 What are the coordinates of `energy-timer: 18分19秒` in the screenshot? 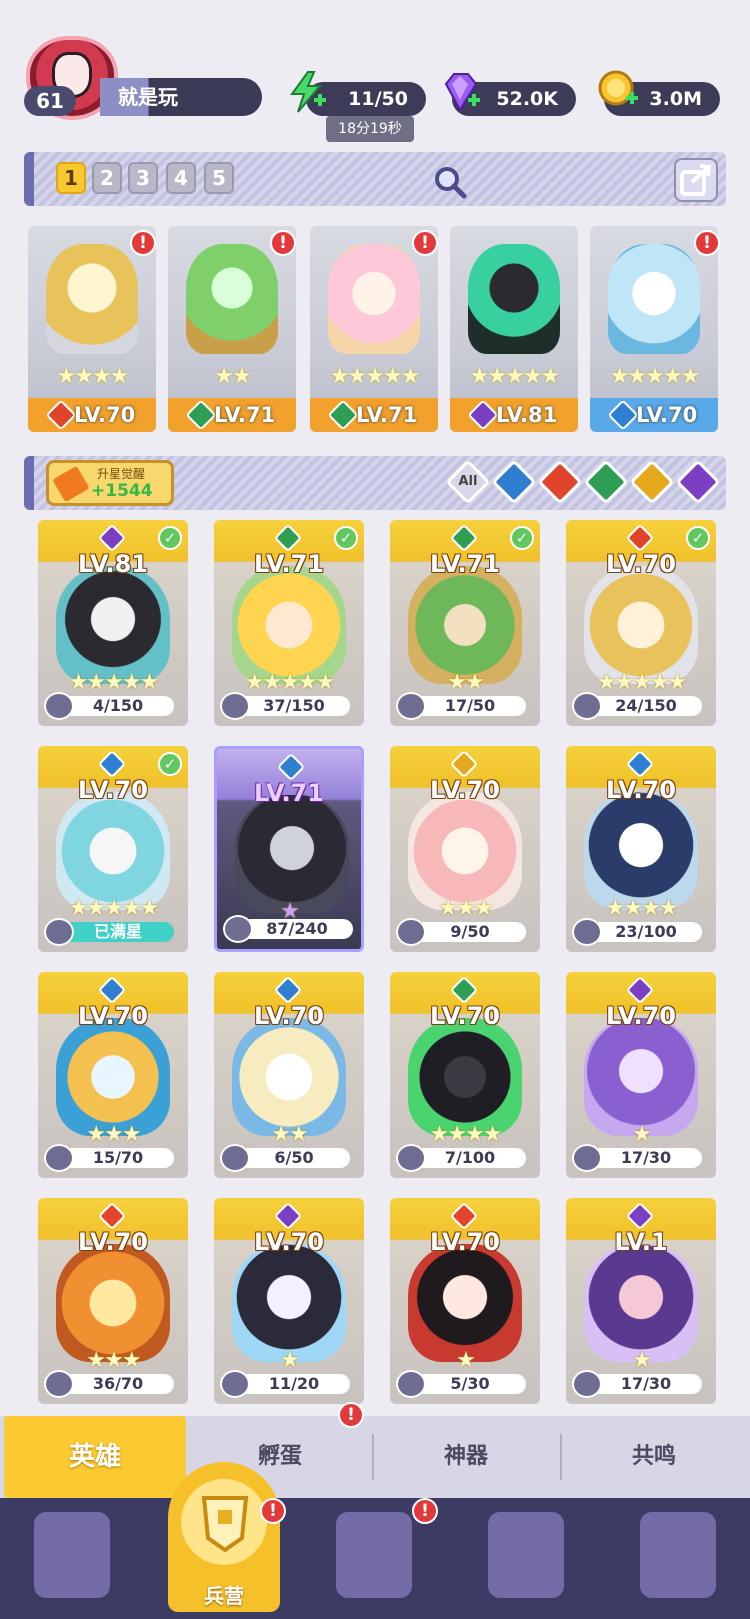 It's located at (370, 129).